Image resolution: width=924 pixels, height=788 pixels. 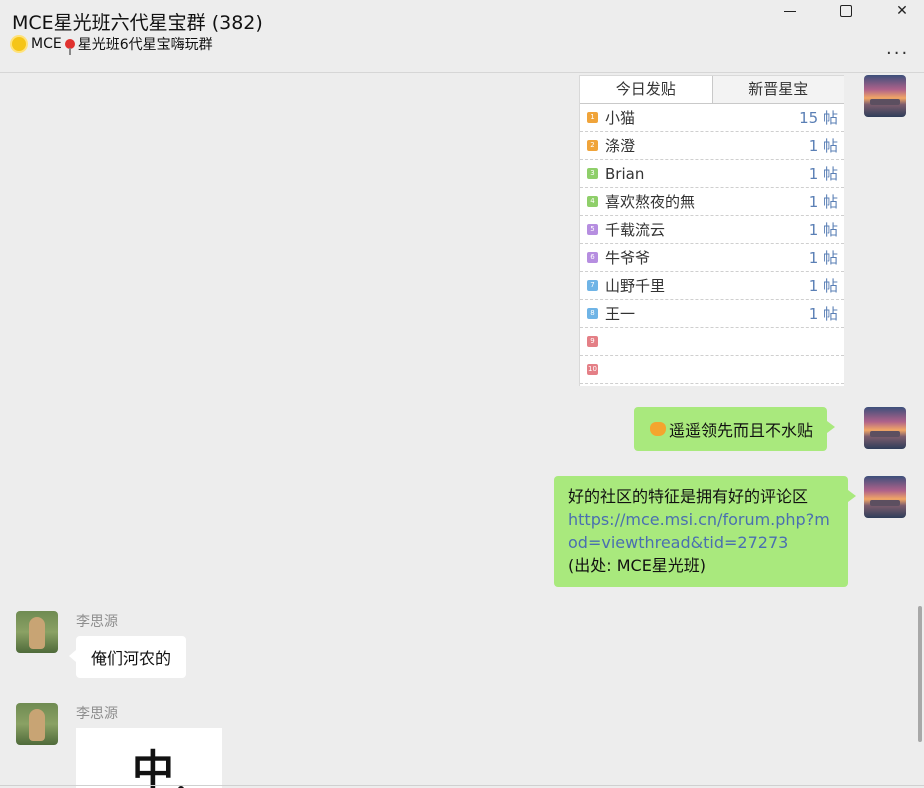 I want to click on maximize-icon, so click(x=846, y=11).